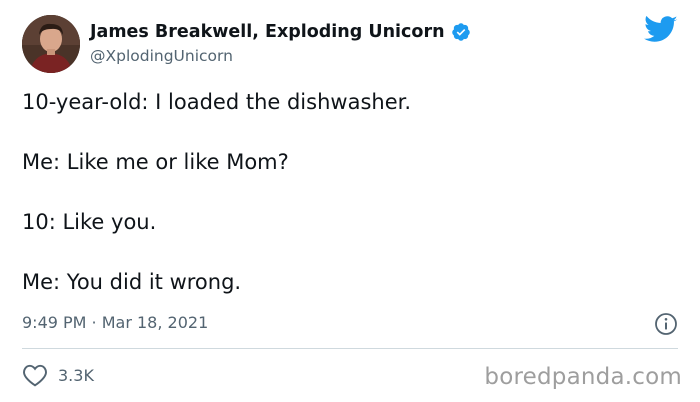  Describe the element at coordinates (76, 375) in the screenshot. I see `like-count: 3.3K` at that location.